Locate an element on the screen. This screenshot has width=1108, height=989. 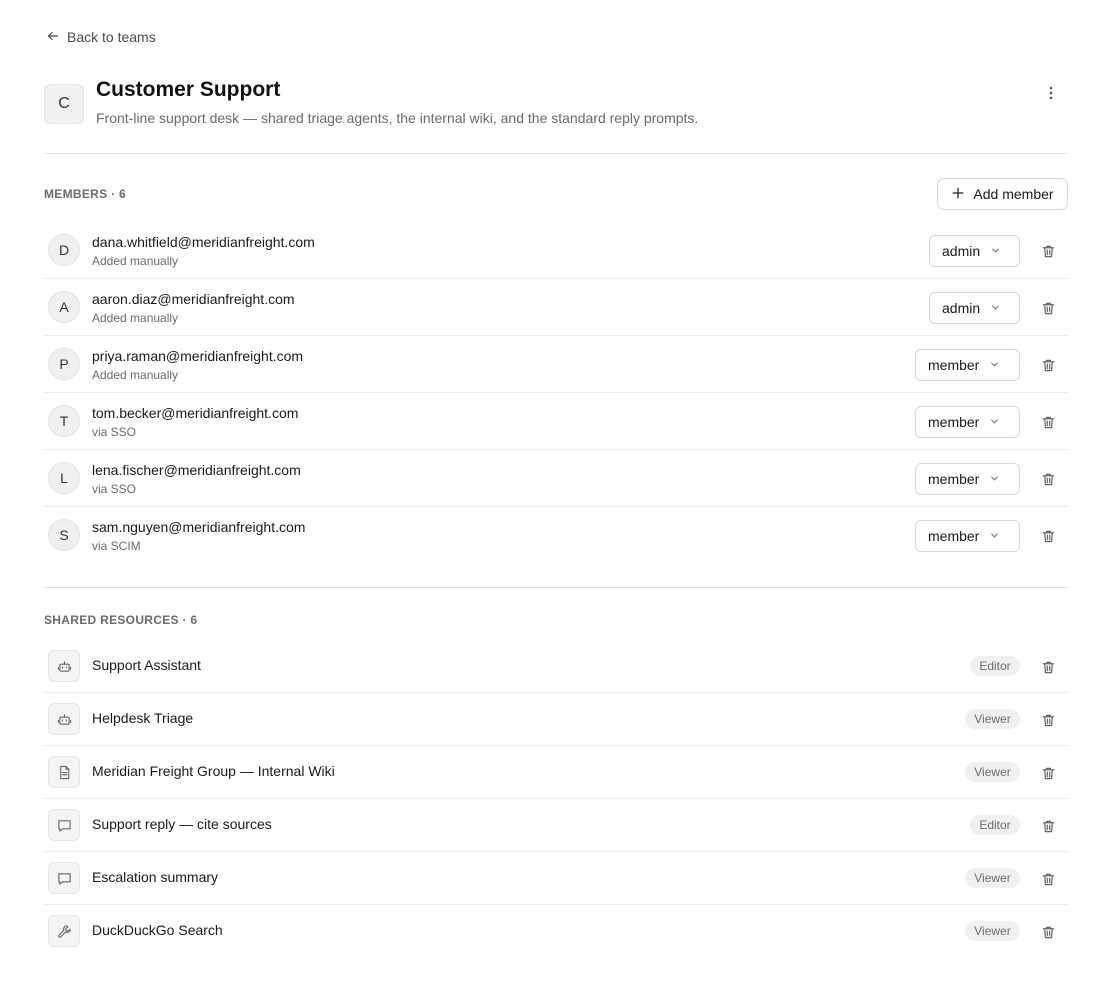
more-options-icon is located at coordinates (1051, 93).